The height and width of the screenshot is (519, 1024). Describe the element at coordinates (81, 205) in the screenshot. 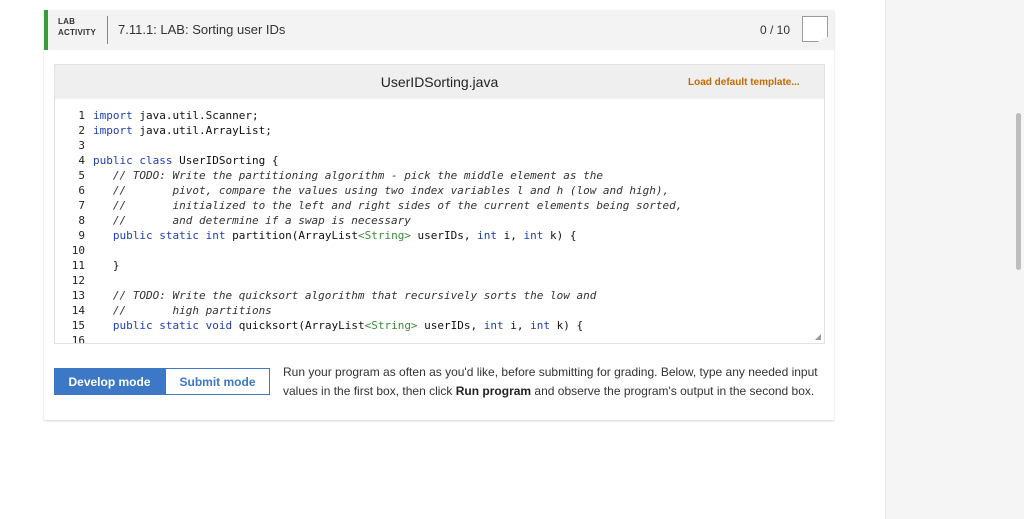

I see `line-number: 7` at that location.